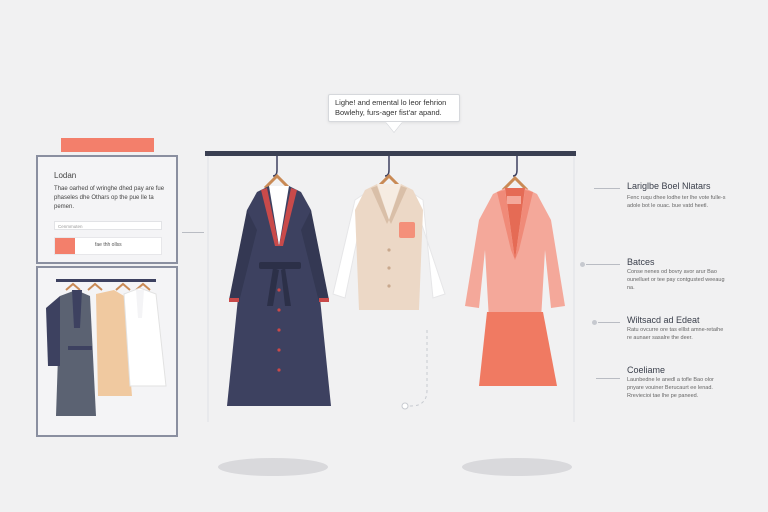 This screenshot has width=768, height=512. What do you see at coordinates (389, 247) in the screenshot?
I see `beige-vest` at bounding box center [389, 247].